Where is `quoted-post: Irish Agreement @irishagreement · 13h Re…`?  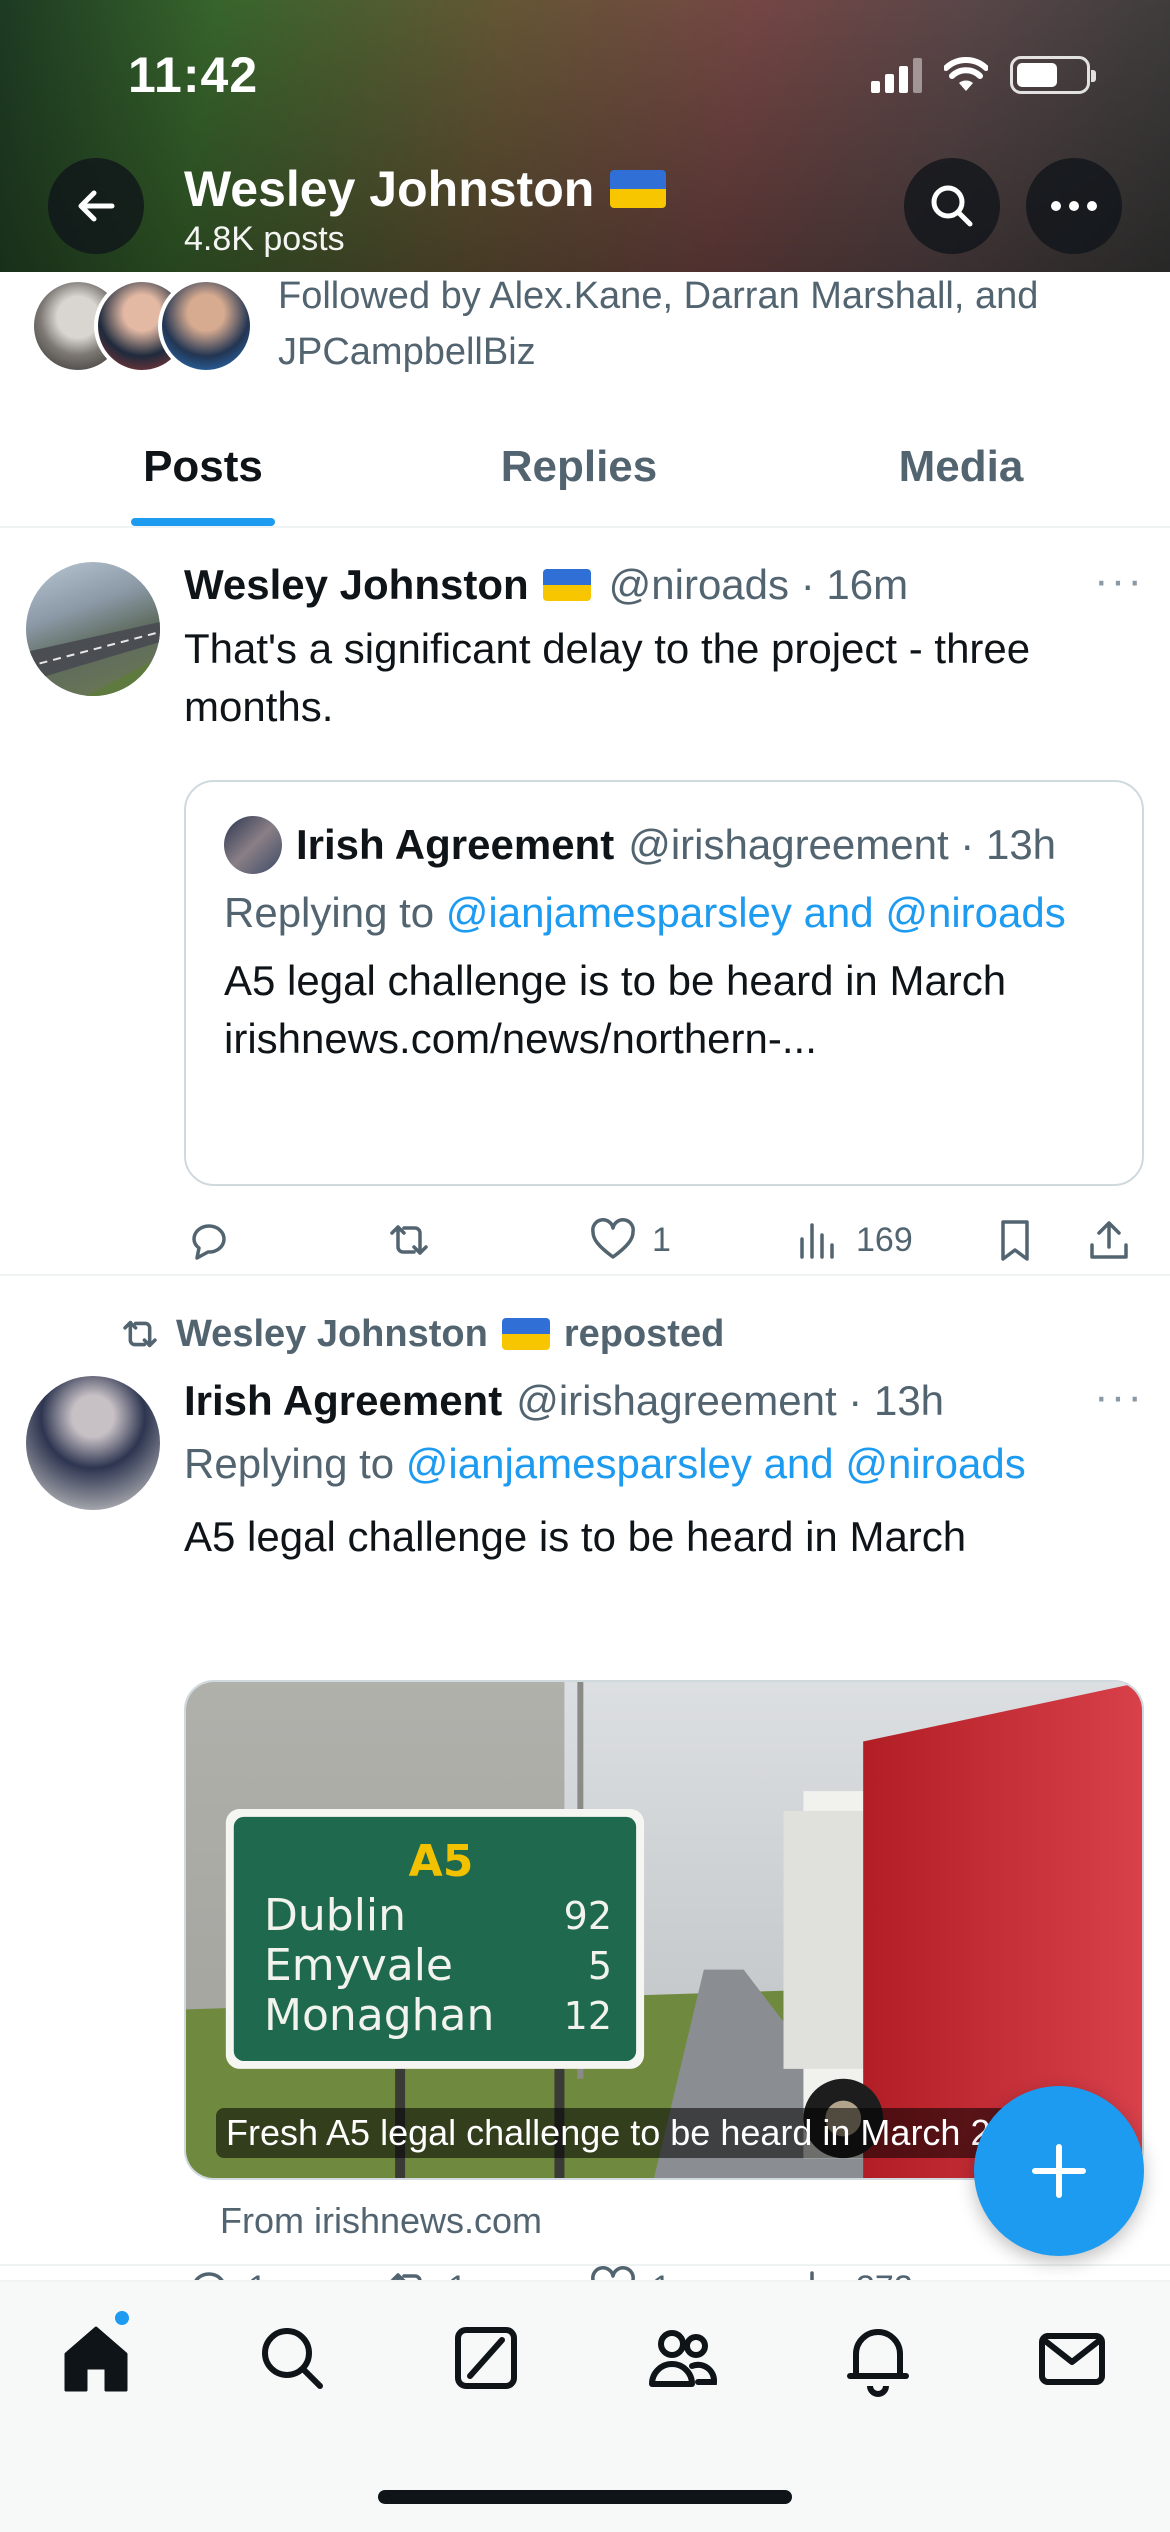 quoted-post: Irish Agreement @irishagreement · 13h Re… is located at coordinates (664, 983).